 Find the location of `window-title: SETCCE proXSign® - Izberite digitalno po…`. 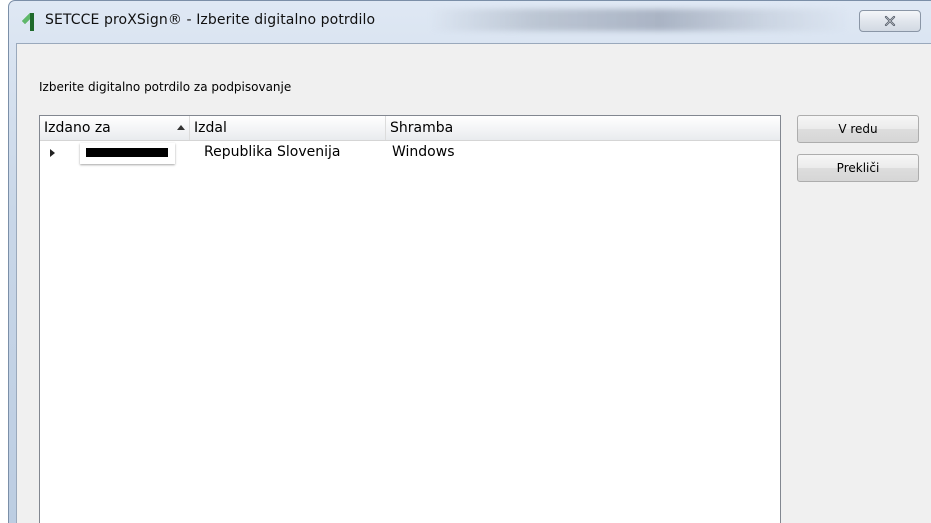

window-title: SETCCE proXSign® - Izberite digitalno po… is located at coordinates (210, 20).